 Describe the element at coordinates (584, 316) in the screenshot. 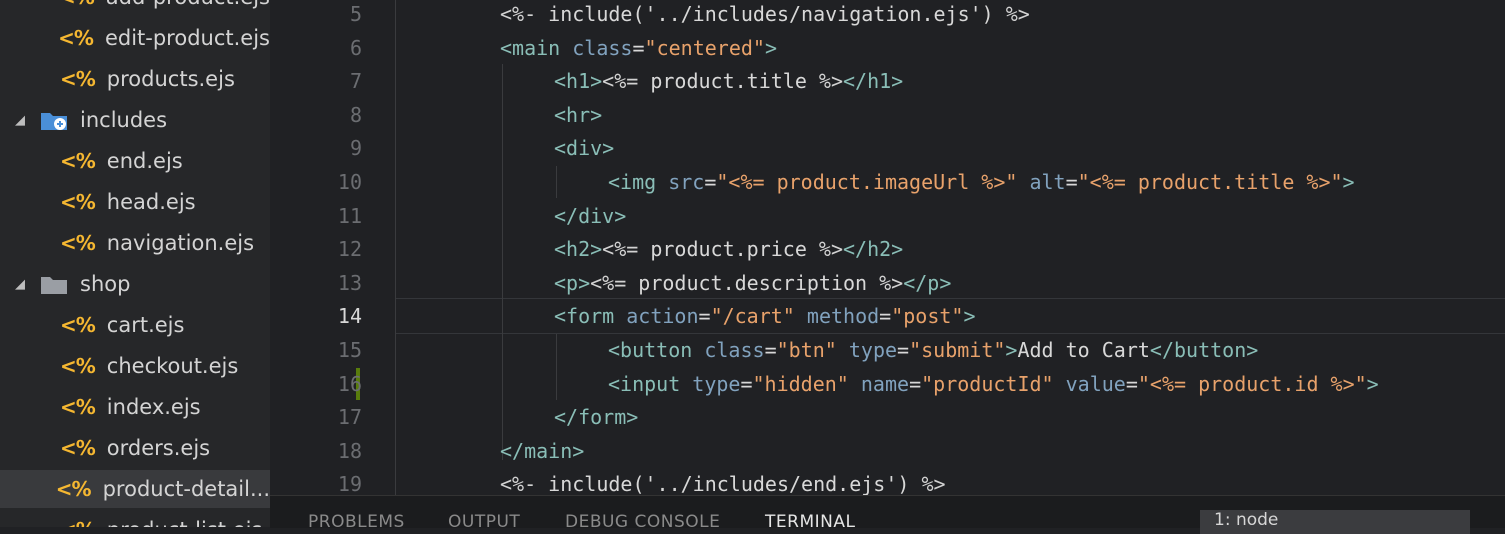

I see `code-token: <form` at that location.